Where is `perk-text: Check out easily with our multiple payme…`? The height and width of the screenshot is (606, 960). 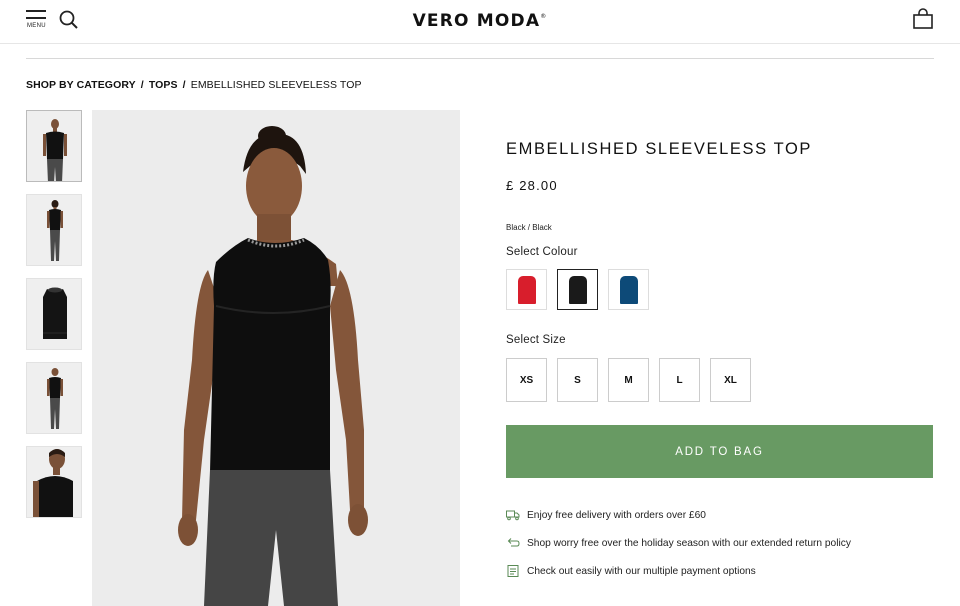
perk-text: Check out easily with our multiple payme… is located at coordinates (641, 571).